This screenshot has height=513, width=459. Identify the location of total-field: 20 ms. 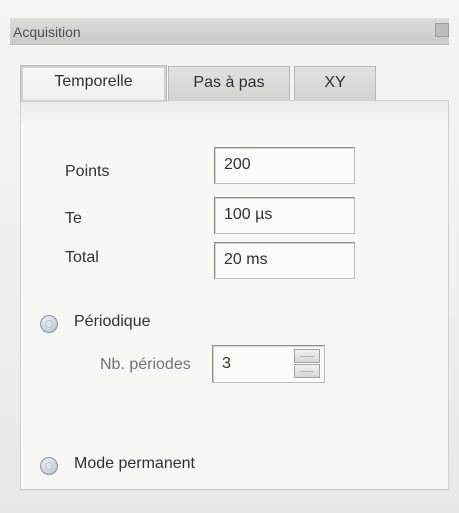
(284, 260).